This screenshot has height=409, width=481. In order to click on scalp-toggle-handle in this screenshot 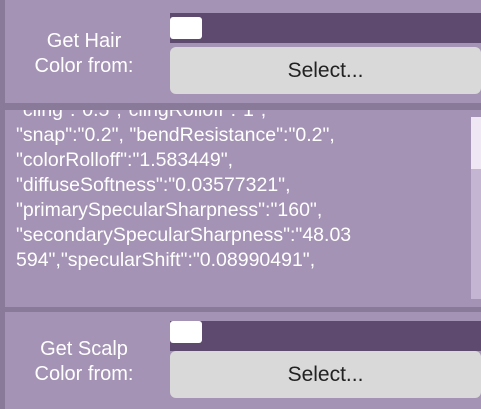, I will do `click(186, 332)`.